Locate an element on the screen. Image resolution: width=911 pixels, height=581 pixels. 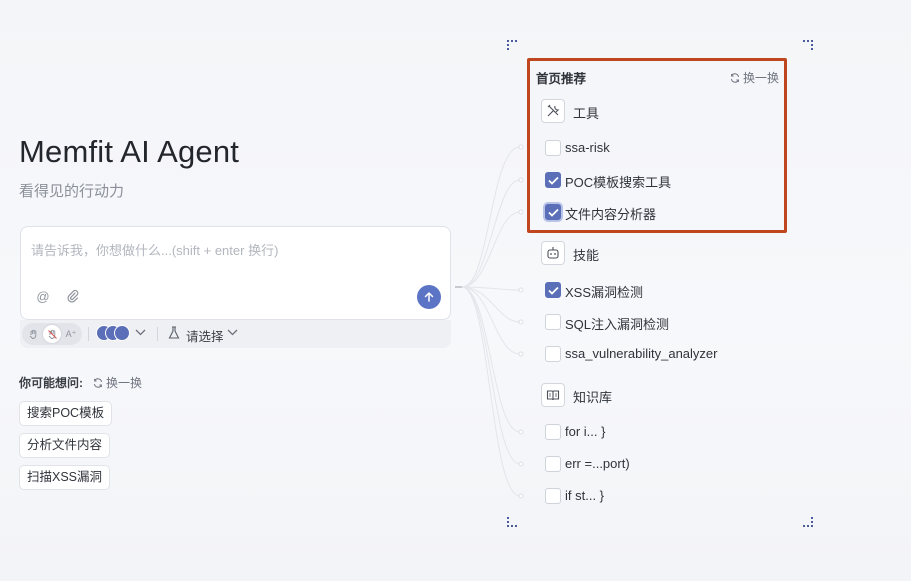
item-label: 文件内容分析器 is located at coordinates (611, 214).